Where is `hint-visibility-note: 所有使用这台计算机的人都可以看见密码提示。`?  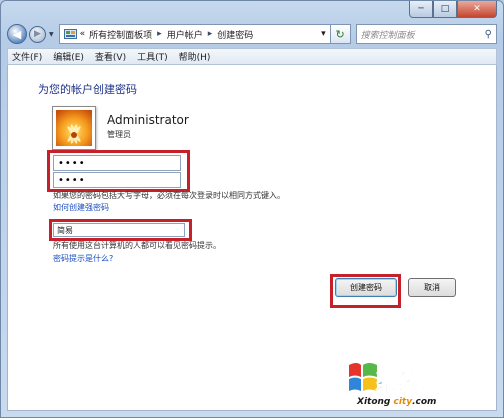
hint-visibility-note: 所有使用这台计算机的人都可以看见密码提示。 is located at coordinates (137, 245).